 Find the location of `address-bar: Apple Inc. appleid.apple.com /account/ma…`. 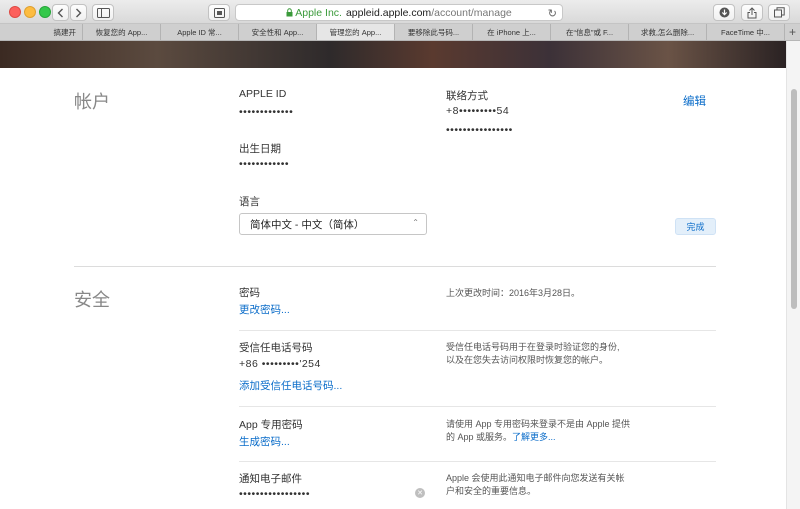

address-bar: Apple Inc. appleid.apple.com /account/ma… is located at coordinates (399, 12).